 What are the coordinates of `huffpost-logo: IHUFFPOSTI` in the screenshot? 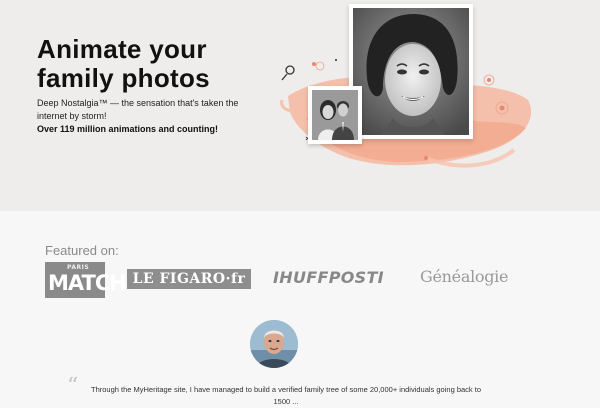 It's located at (328, 277).